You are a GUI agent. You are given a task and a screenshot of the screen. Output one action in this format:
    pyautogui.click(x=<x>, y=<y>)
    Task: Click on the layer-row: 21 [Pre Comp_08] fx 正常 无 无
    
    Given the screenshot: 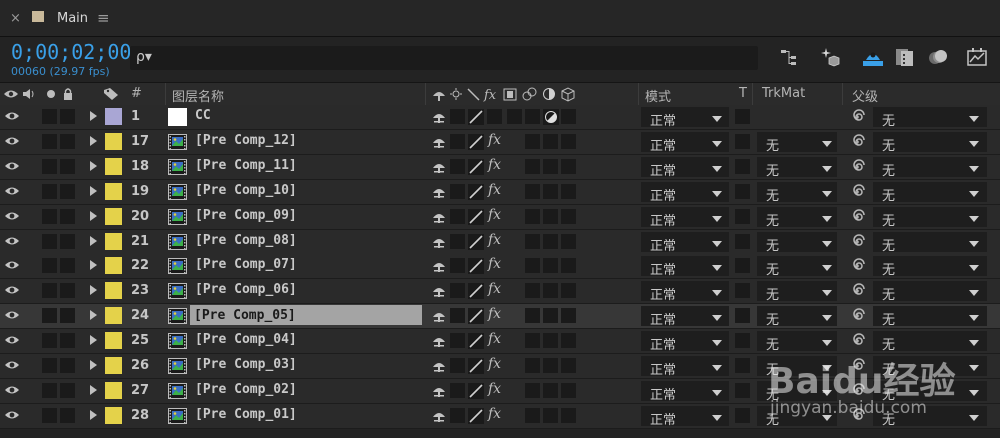 What is the action you would take?
    pyautogui.click(x=500, y=242)
    